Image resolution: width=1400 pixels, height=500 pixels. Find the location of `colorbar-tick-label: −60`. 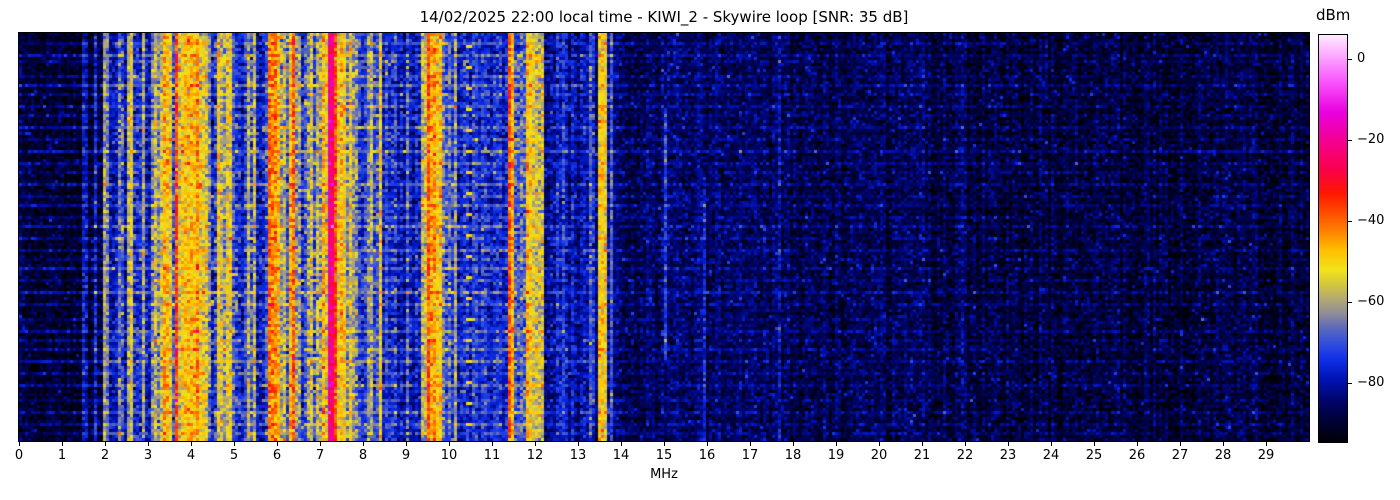

colorbar-tick-label: −60 is located at coordinates (1371, 302).